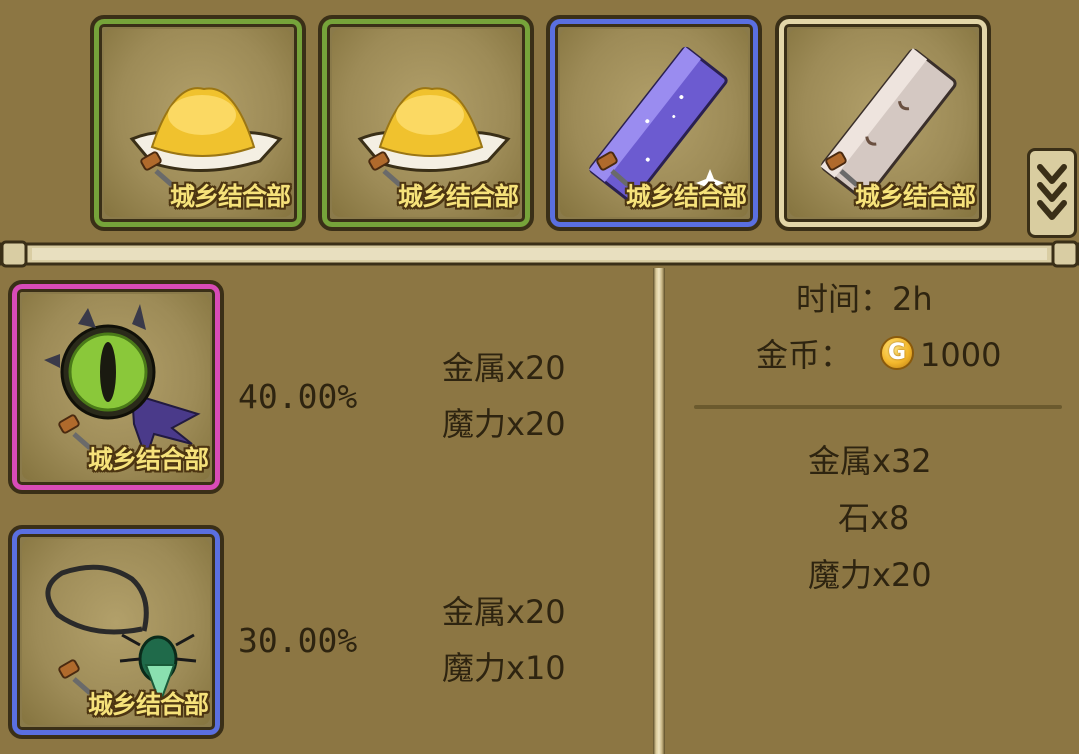 Image resolution: width=1079 pixels, height=754 pixels. I want to click on output-slot-beetle-necklace: 城乡结合部, so click(116, 632).